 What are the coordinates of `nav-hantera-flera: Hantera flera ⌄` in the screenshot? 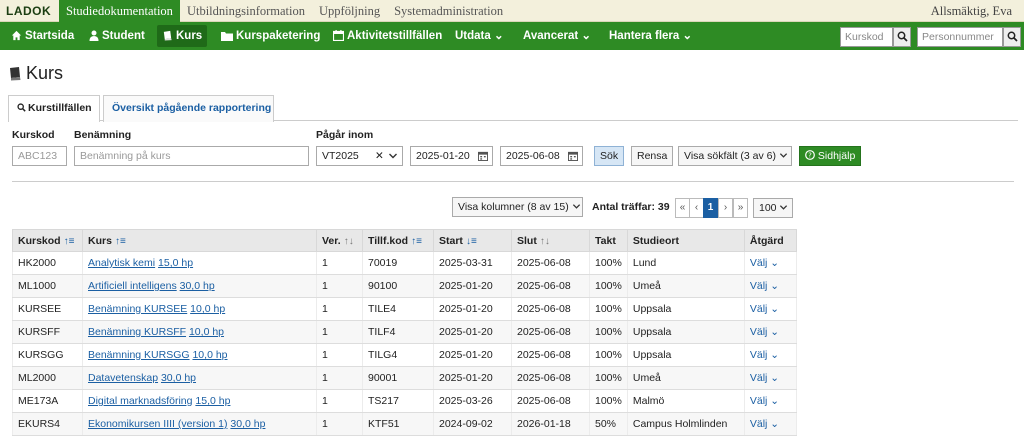 It's located at (650, 36).